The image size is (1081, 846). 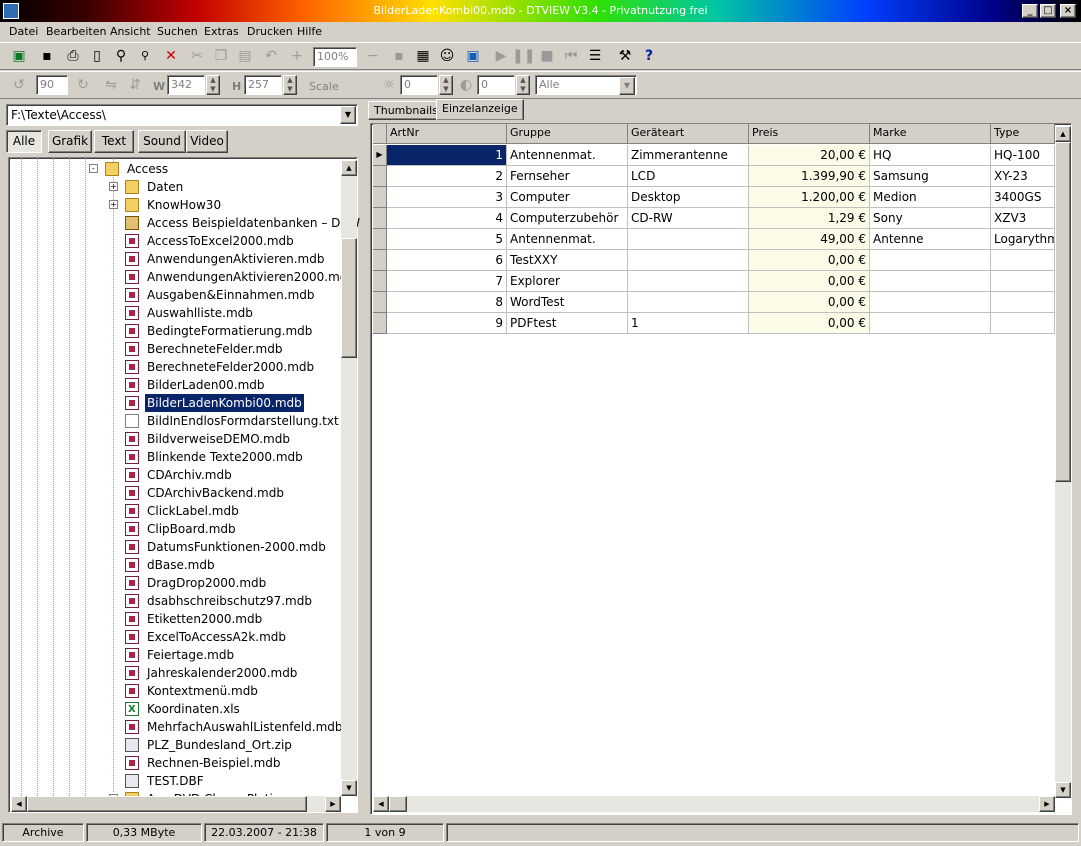 What do you see at coordinates (24, 141) in the screenshot?
I see `filter-tab-alle: Alle` at bounding box center [24, 141].